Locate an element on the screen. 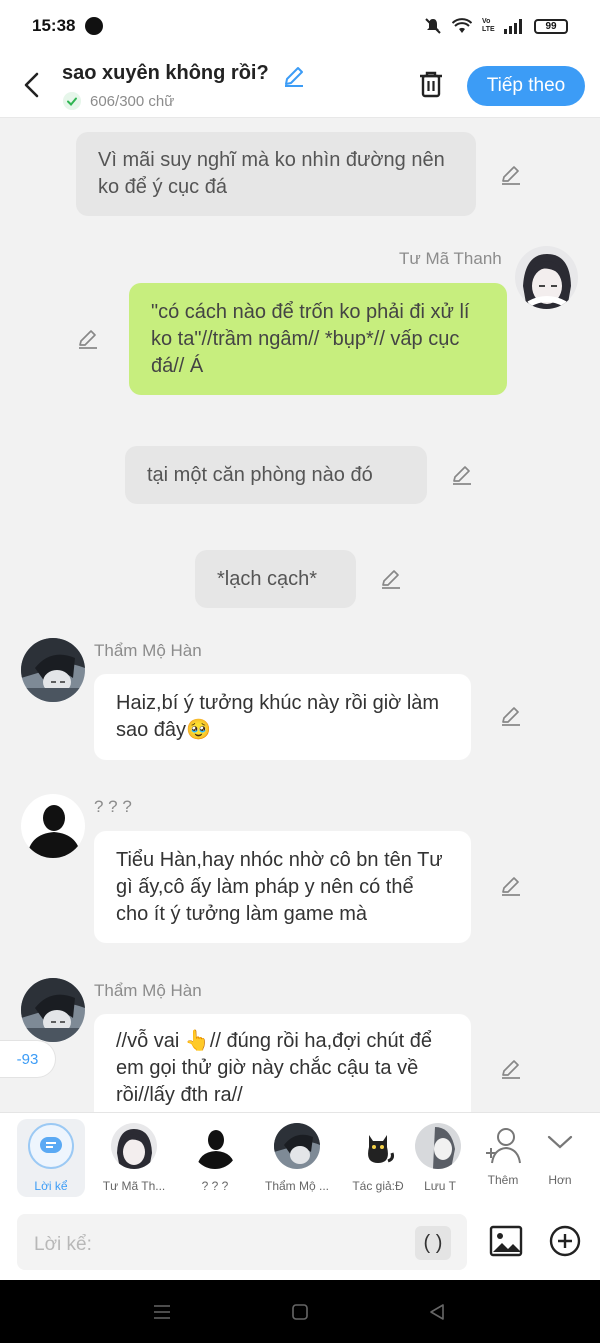  wifi-icon is located at coordinates (462, 25).